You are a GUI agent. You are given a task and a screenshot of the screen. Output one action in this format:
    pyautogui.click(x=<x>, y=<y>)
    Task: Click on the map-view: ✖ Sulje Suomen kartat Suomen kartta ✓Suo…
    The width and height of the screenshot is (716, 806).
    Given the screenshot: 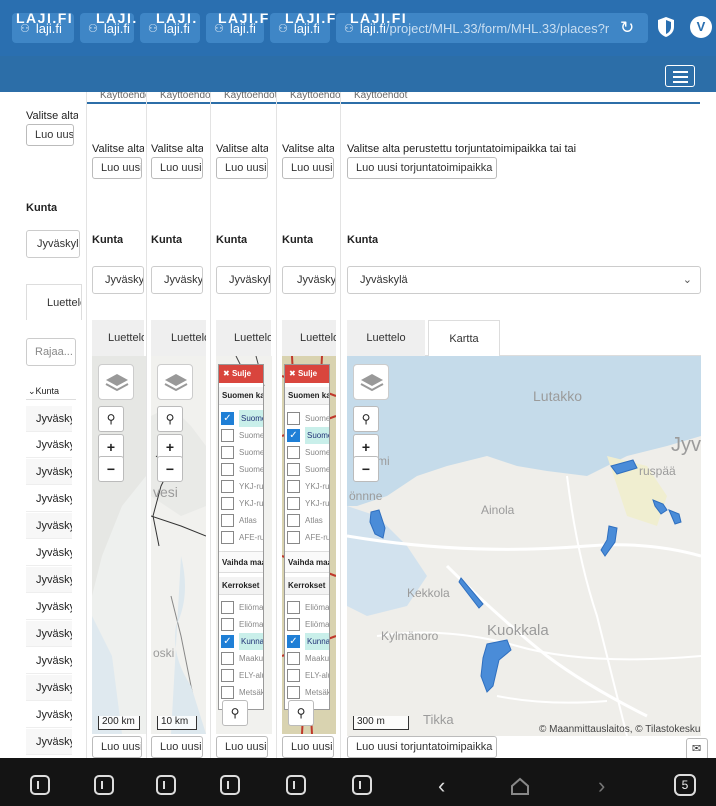 What is the action you would take?
    pyautogui.click(x=309, y=545)
    